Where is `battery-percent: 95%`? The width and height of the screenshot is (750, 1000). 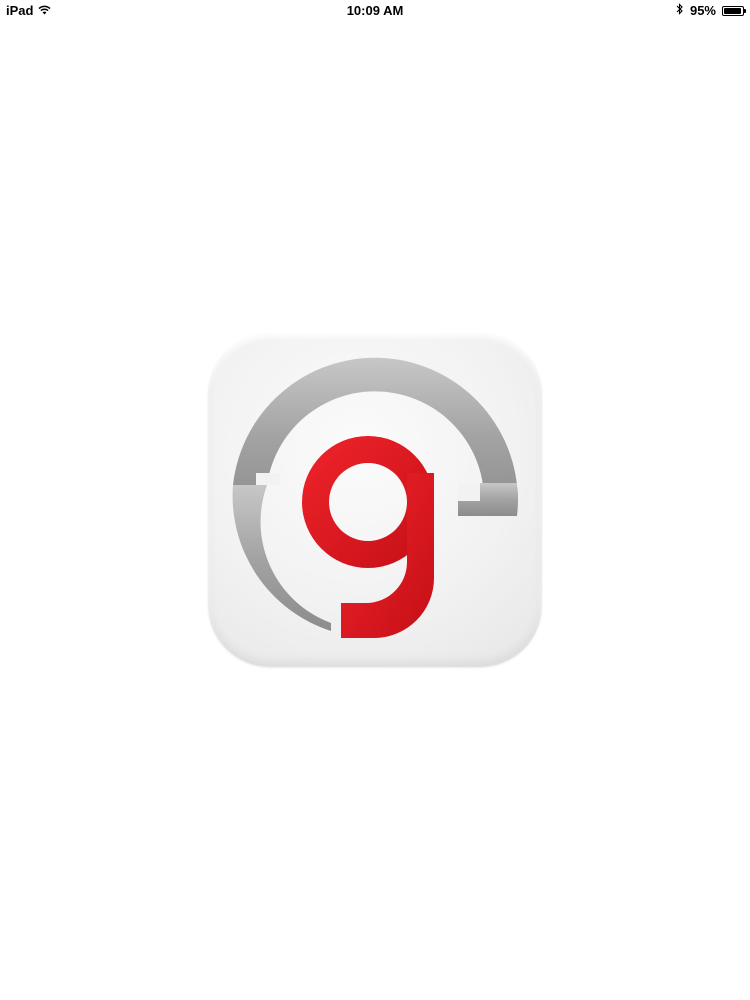
battery-percent: 95% is located at coordinates (702, 10).